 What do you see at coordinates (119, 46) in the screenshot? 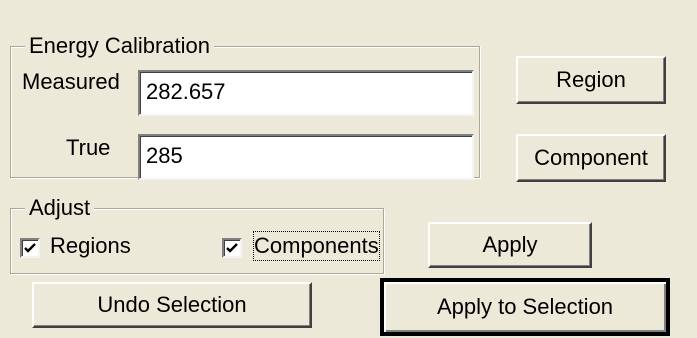
I see `energy-calibration-title: Energy Calibration` at bounding box center [119, 46].